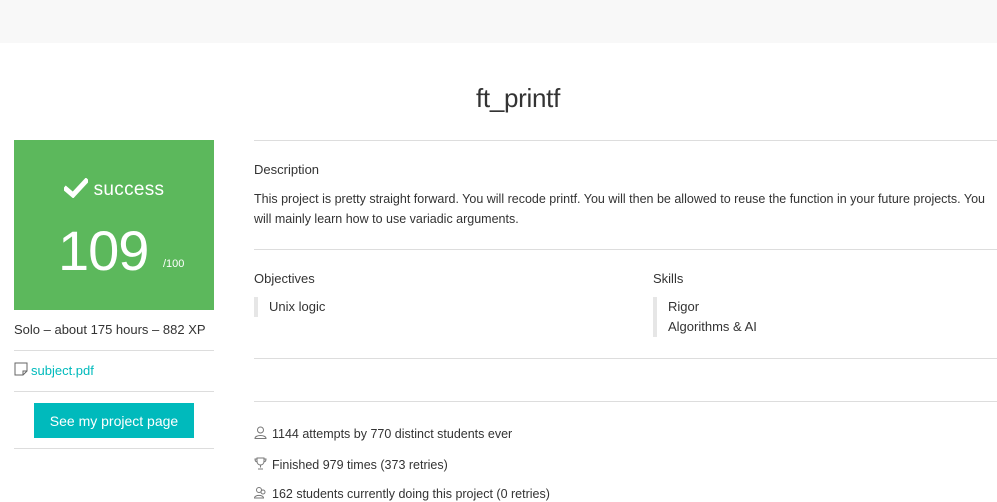  Describe the element at coordinates (287, 169) in the screenshot. I see `description-heading: Description` at that location.